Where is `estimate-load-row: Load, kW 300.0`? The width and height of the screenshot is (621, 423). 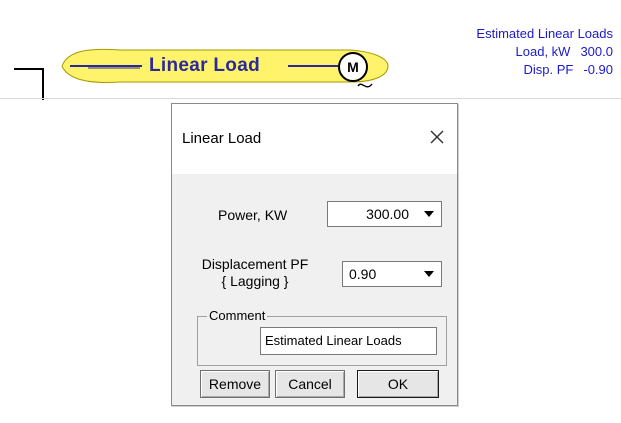 estimate-load-row: Load, kW 300.0 is located at coordinates (544, 52).